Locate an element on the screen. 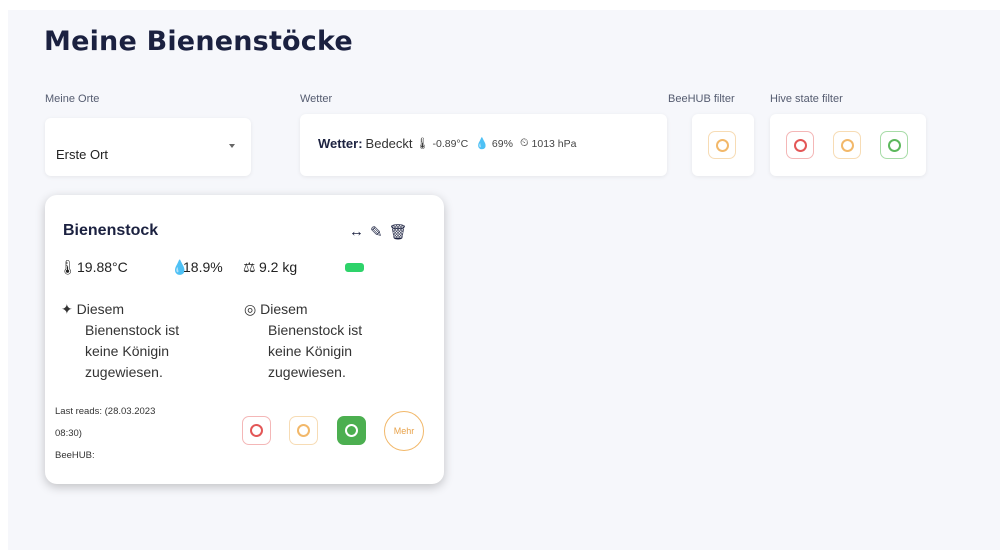 The width and height of the screenshot is (1000, 550). droplet-icon: 💧 is located at coordinates (482, 144).